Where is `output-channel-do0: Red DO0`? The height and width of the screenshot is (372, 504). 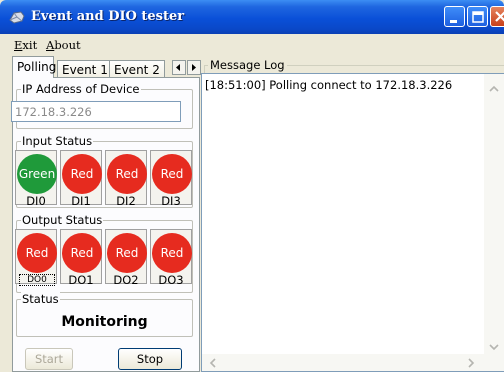
output-channel-do0: Red DO0 is located at coordinates (36, 257).